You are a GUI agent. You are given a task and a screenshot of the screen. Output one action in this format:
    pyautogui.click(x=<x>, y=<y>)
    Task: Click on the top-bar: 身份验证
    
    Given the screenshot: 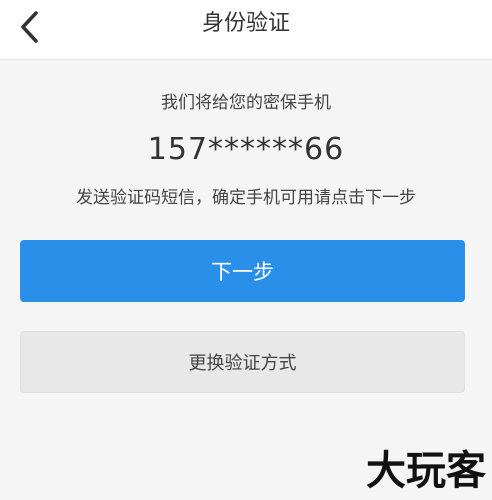 What is the action you would take?
    pyautogui.click(x=246, y=30)
    